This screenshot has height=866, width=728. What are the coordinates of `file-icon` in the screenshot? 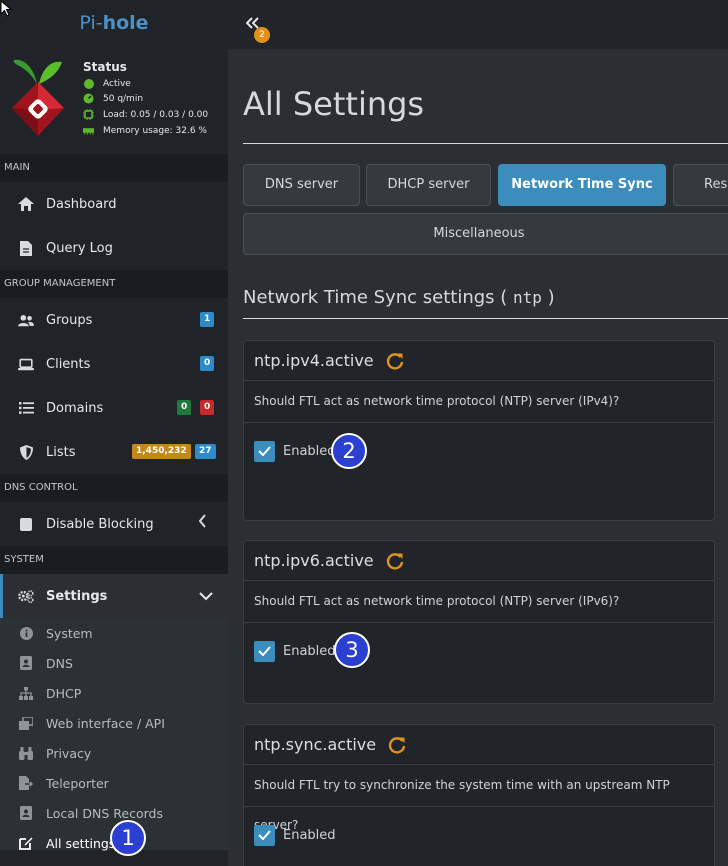 It's located at (26, 248).